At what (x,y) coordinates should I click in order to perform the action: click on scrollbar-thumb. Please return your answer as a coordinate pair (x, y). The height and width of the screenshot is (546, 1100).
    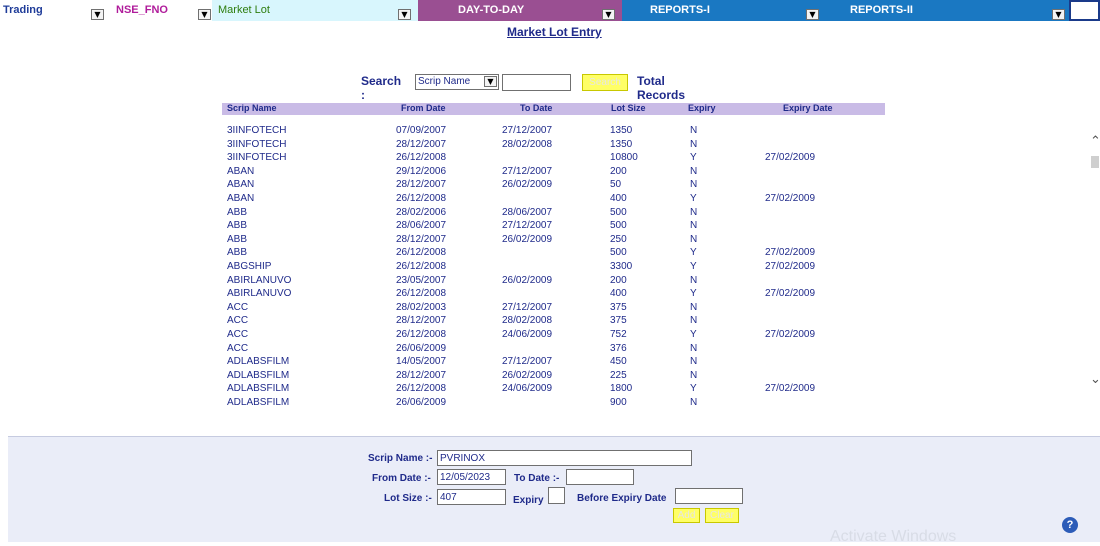
    Looking at the image, I should click on (1095, 162).